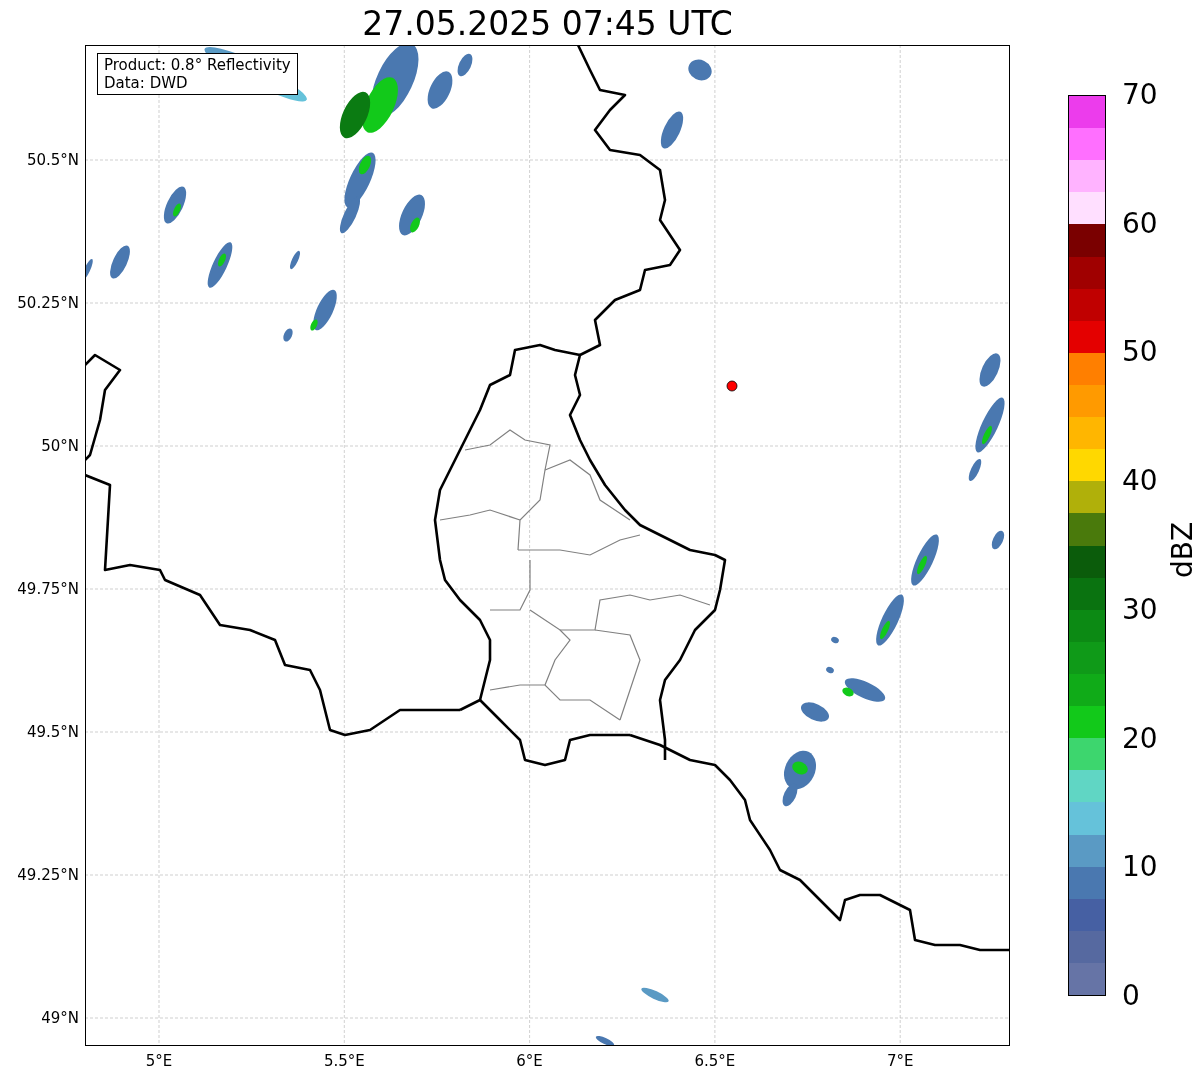  Describe the element at coordinates (1140, 352) in the screenshot. I see `colorbar-tick-label: 50` at that location.